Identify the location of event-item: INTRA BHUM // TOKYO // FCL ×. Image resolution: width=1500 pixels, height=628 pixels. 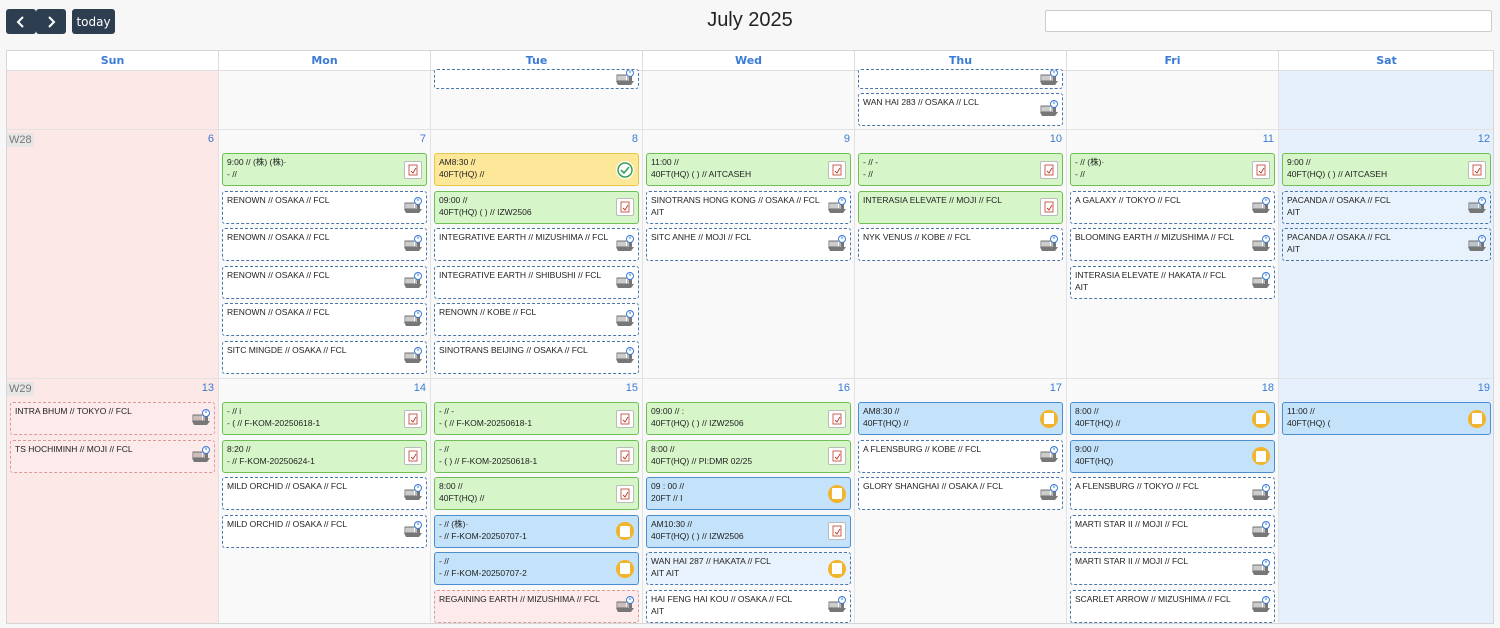
(112, 418).